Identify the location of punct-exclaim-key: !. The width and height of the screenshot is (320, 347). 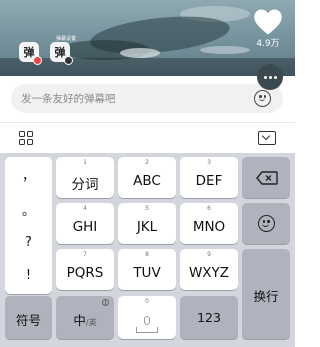
(28, 275).